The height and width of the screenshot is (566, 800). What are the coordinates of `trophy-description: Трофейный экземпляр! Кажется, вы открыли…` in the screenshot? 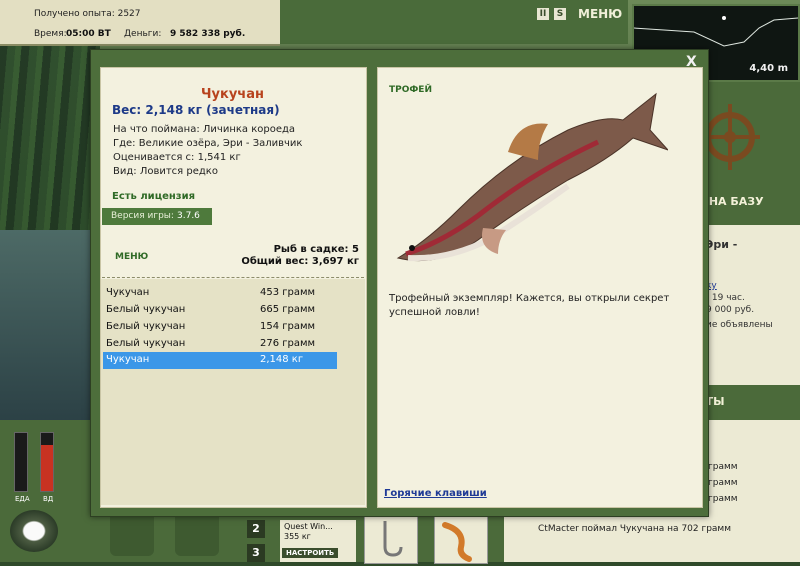 It's located at (529, 305).